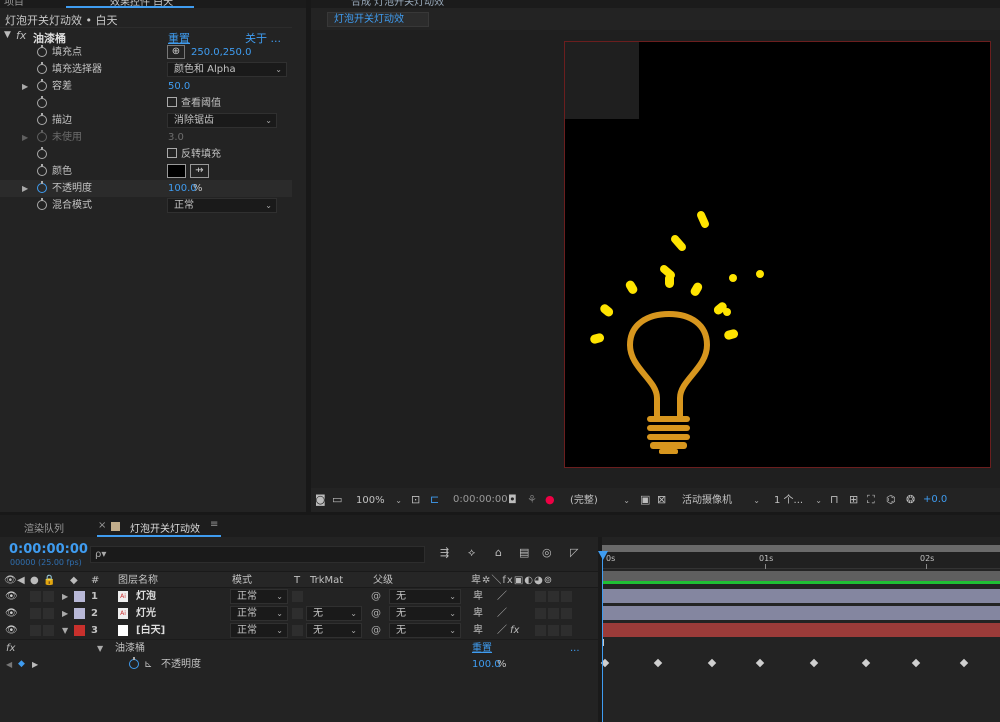  Describe the element at coordinates (512, 500) in the screenshot. I see `snapshot-camera-icon: ◘` at that location.